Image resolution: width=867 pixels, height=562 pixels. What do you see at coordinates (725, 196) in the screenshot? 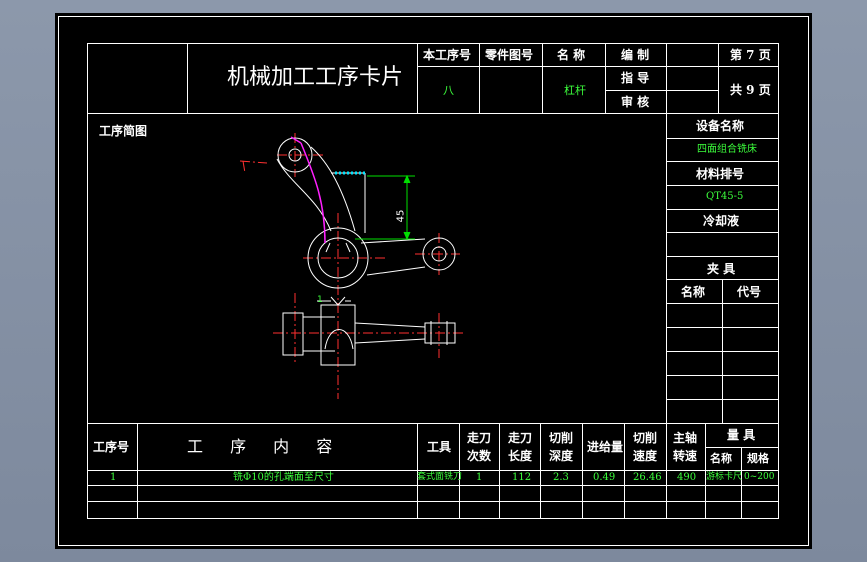
I see `material-value: QT45-5` at bounding box center [725, 196].